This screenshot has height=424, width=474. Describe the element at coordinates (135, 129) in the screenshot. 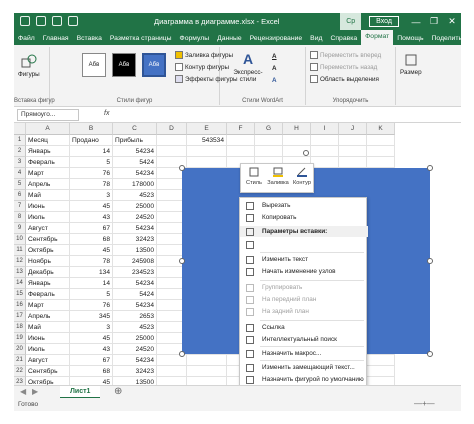

I see `column-header-C: C` at that location.